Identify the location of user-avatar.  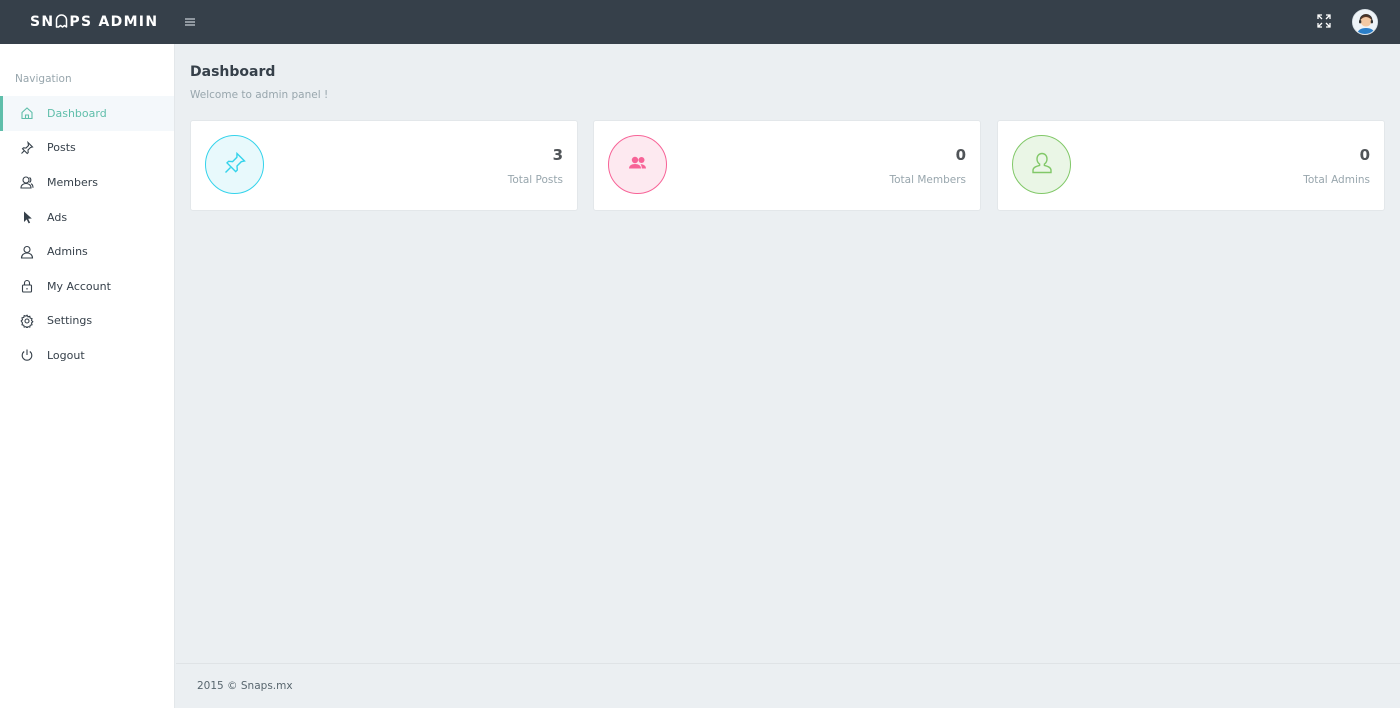
(1365, 22).